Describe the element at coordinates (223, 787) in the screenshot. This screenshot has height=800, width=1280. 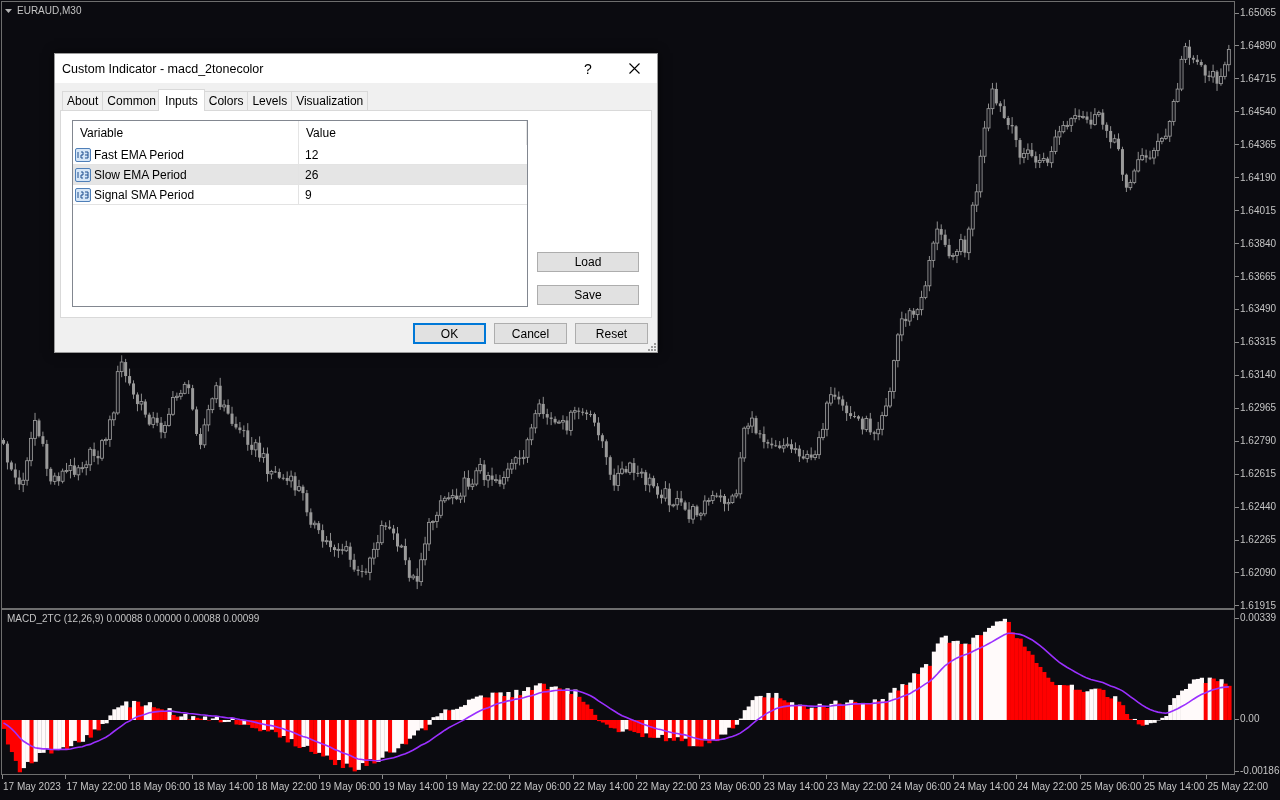
I see `time-axis-label: 18 May 14:00` at that location.